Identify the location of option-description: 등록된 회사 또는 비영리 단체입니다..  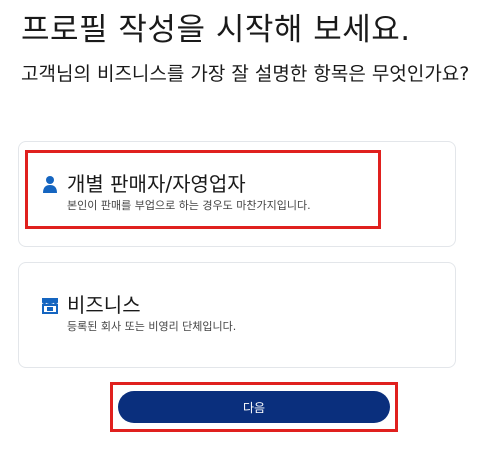
(152, 326).